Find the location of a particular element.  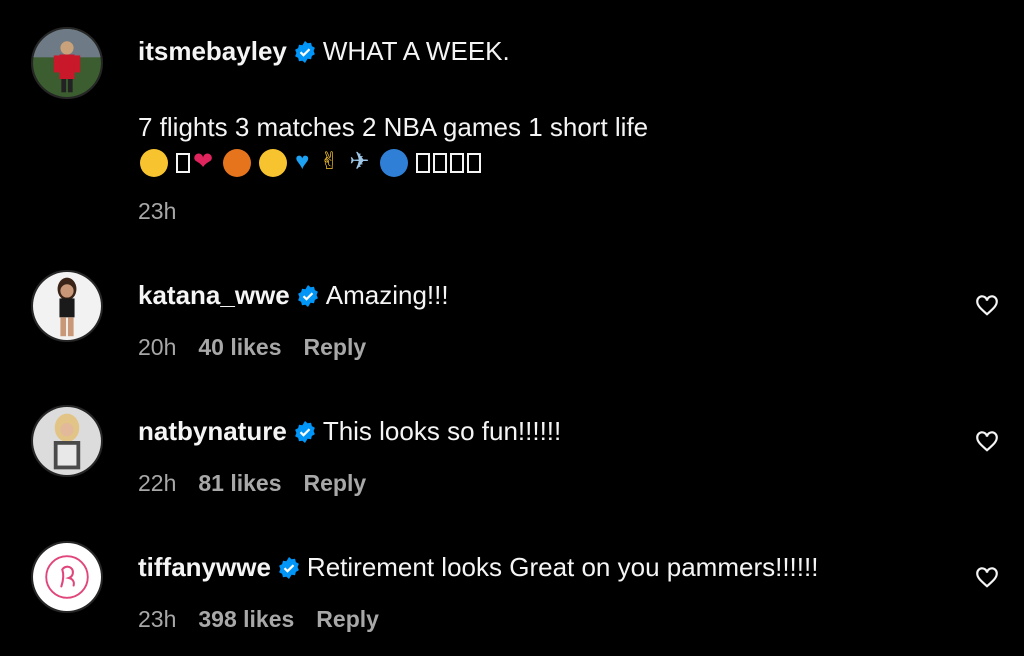

caption-meta: 23h is located at coordinates (168, 211).